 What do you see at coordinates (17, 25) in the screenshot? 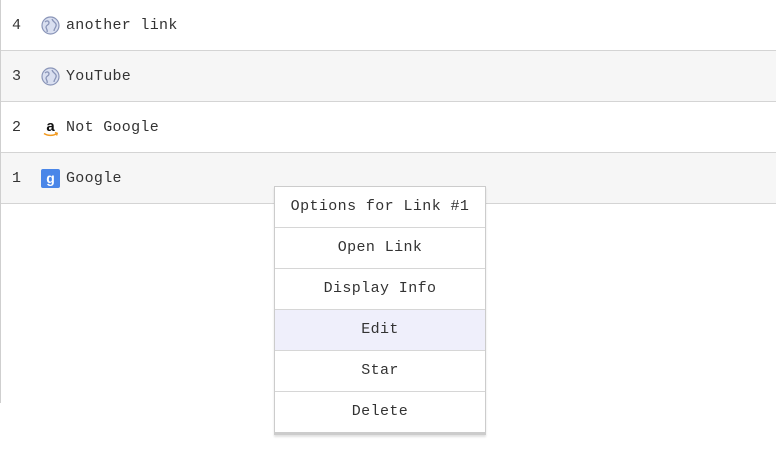
I see `link-number: 4` at bounding box center [17, 25].